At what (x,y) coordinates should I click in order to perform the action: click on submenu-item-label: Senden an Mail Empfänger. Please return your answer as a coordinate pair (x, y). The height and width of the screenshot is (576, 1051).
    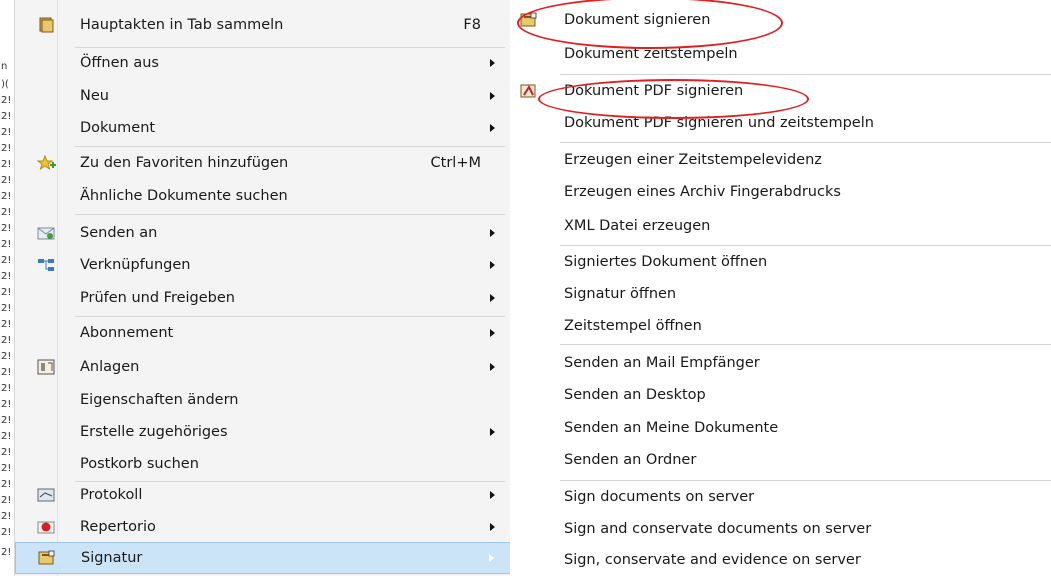
    Looking at the image, I should click on (662, 363).